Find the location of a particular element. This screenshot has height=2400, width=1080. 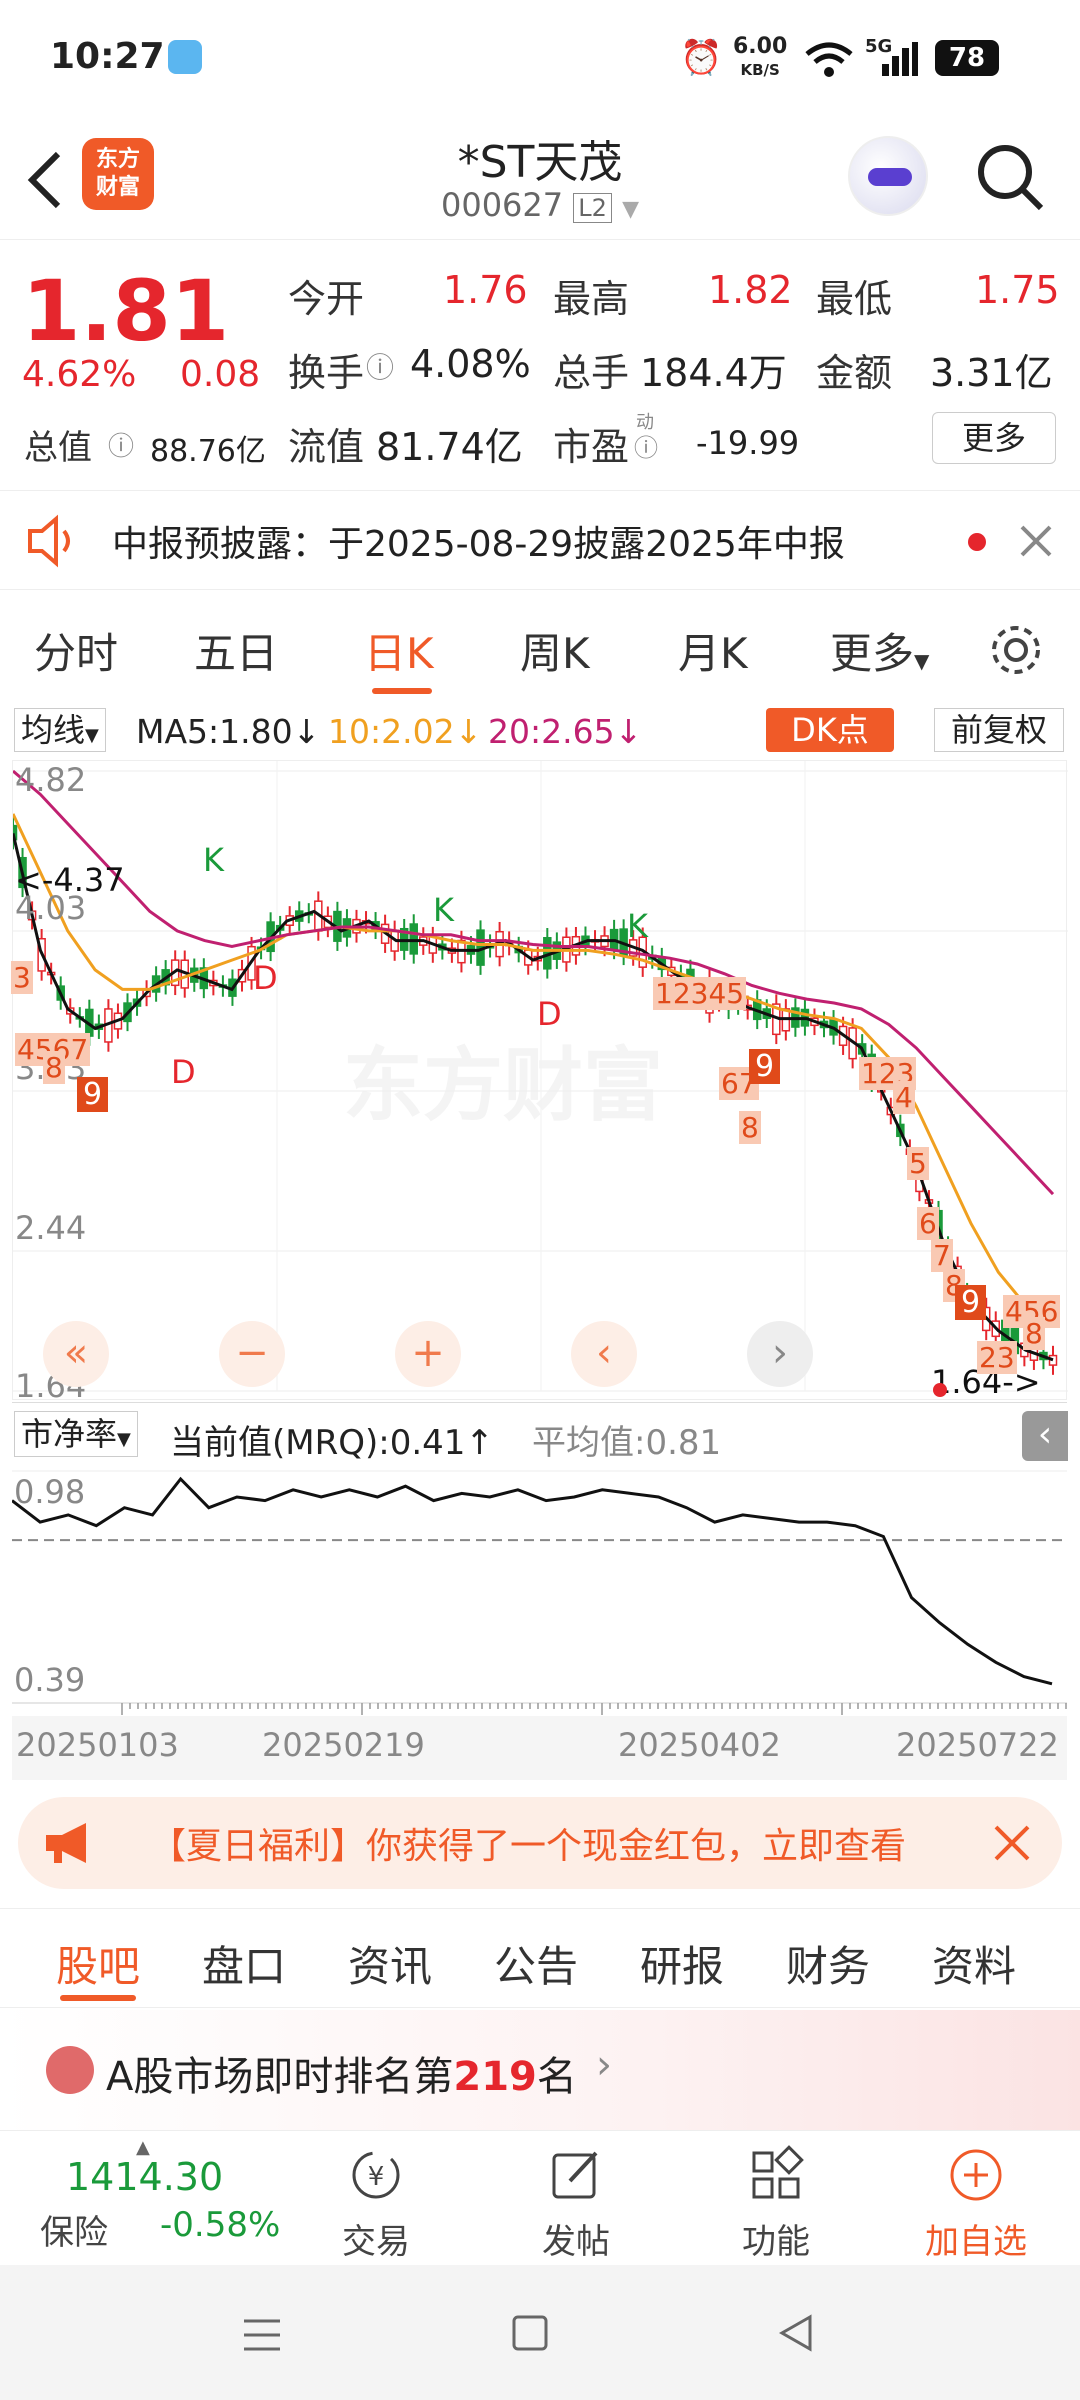

trade-icon: ¥ is located at coordinates (376, 2175).